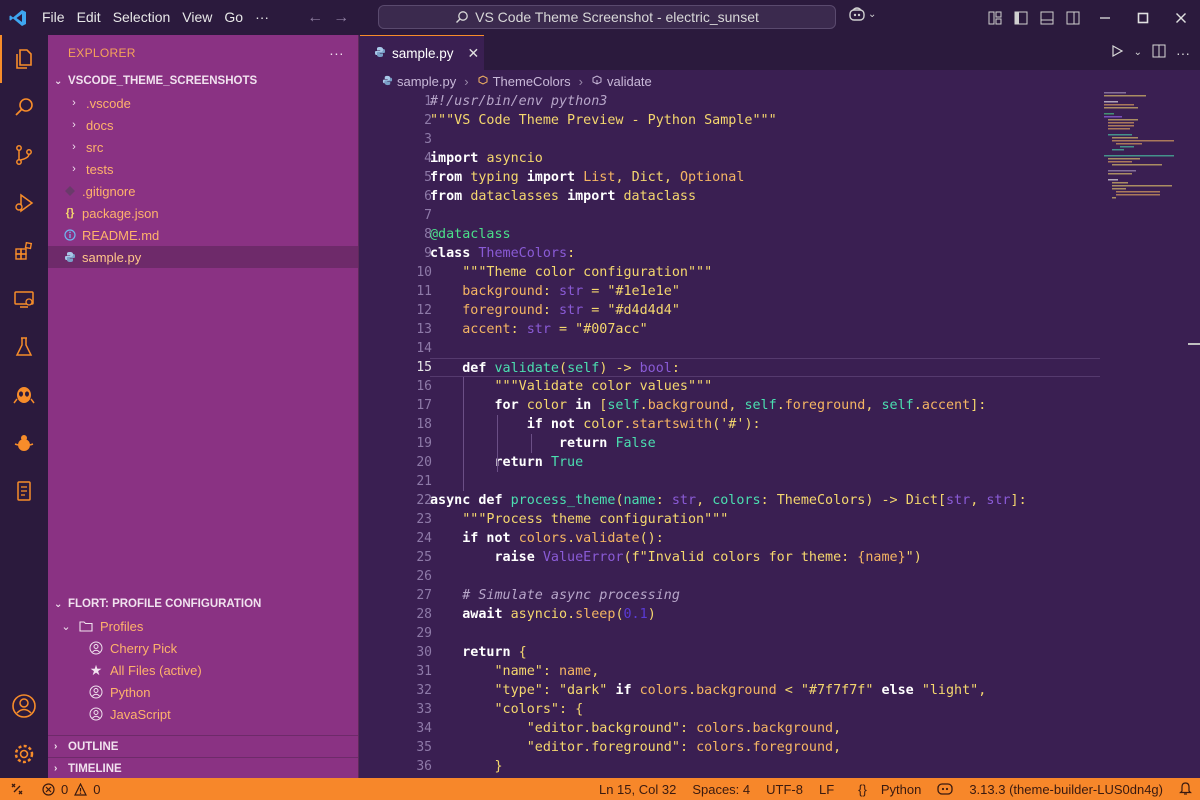 This screenshot has width=1200, height=800. I want to click on menu-selection: Selection, so click(142, 17).